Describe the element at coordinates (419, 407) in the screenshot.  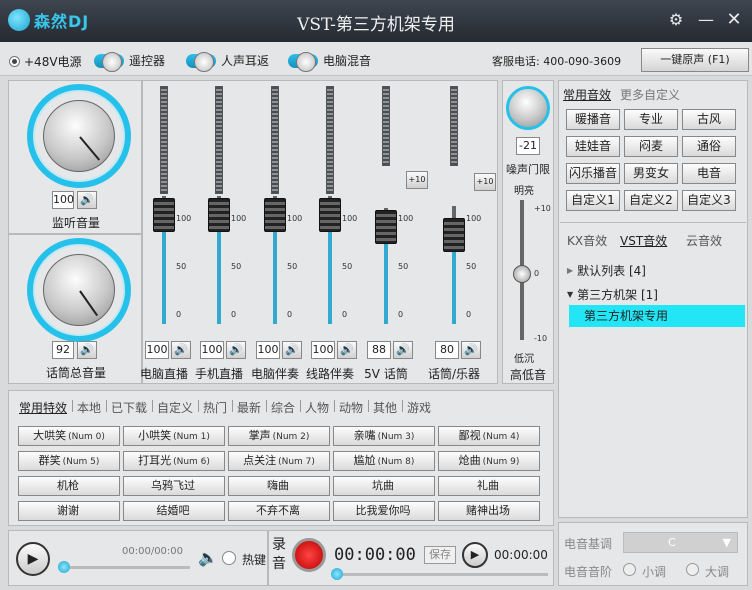
I see `sfx-tab: 游戏` at that location.